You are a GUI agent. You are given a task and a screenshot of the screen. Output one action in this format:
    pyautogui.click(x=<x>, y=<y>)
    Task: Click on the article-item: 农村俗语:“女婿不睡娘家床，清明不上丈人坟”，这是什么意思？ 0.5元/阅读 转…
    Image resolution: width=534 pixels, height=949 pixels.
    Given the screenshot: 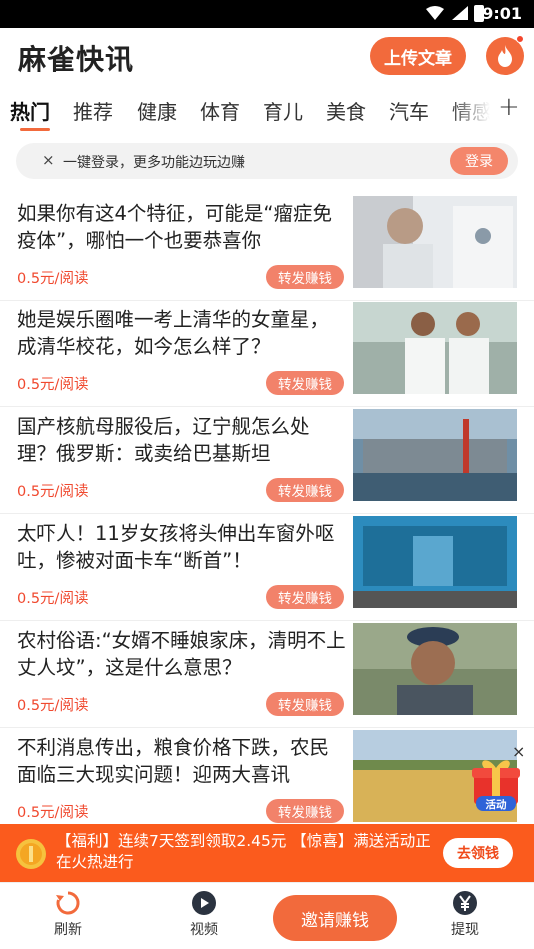 What is the action you would take?
    pyautogui.click(x=267, y=674)
    